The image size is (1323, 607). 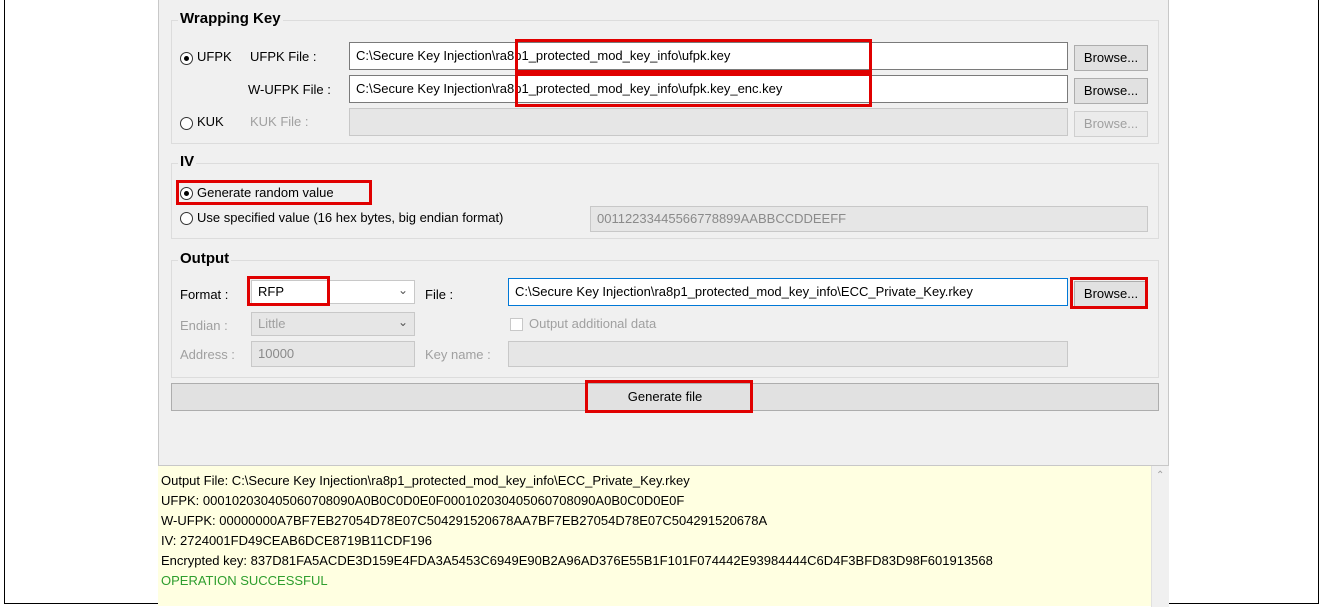 What do you see at coordinates (186, 193) in the screenshot?
I see `generate-random-radio` at bounding box center [186, 193].